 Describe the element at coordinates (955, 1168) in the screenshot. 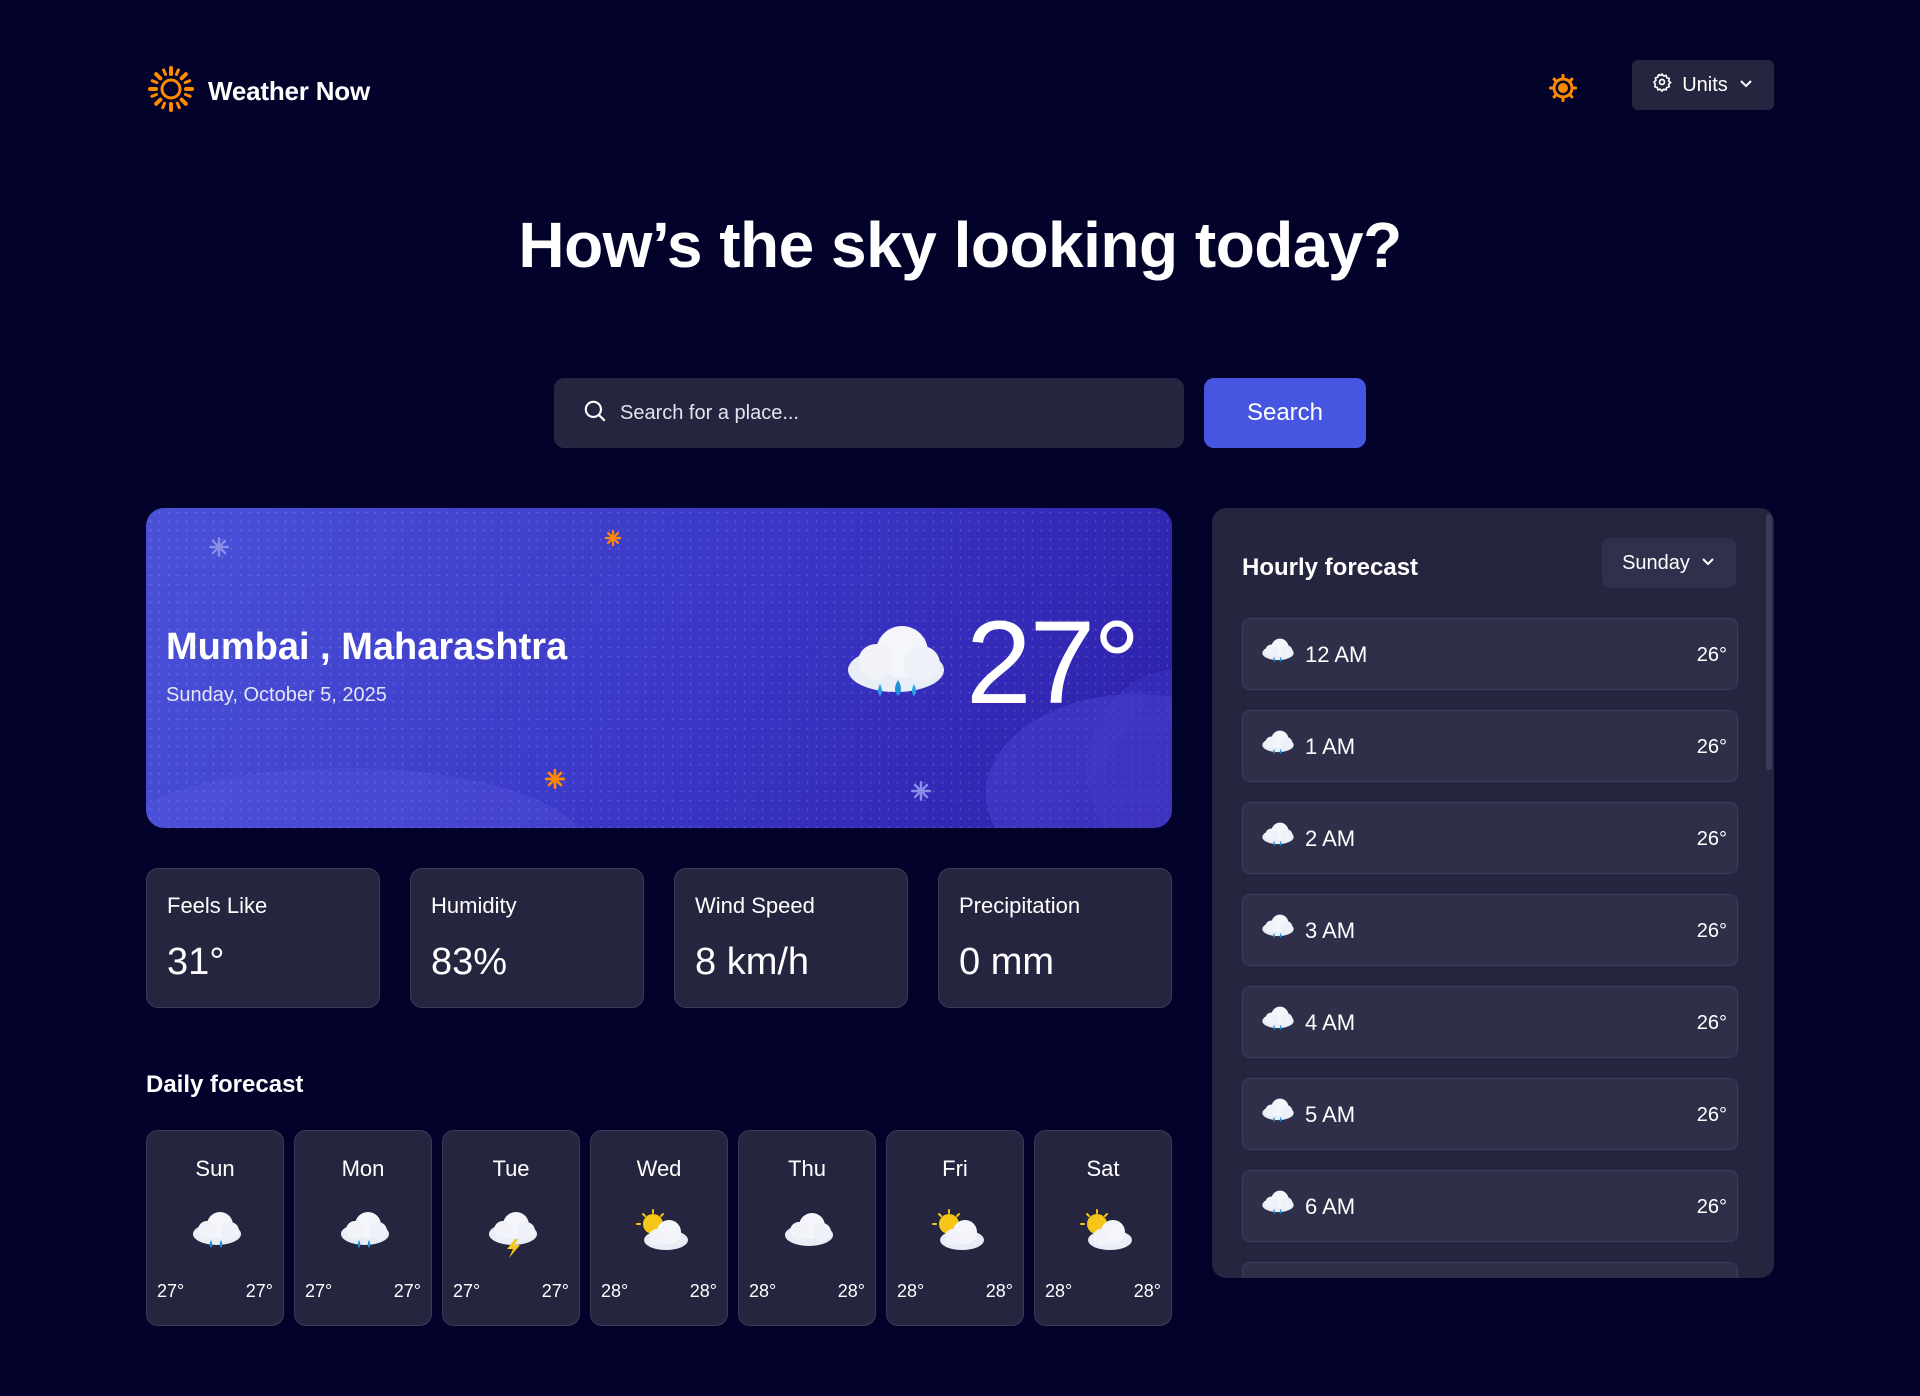

I see `day-name: Fri` at that location.